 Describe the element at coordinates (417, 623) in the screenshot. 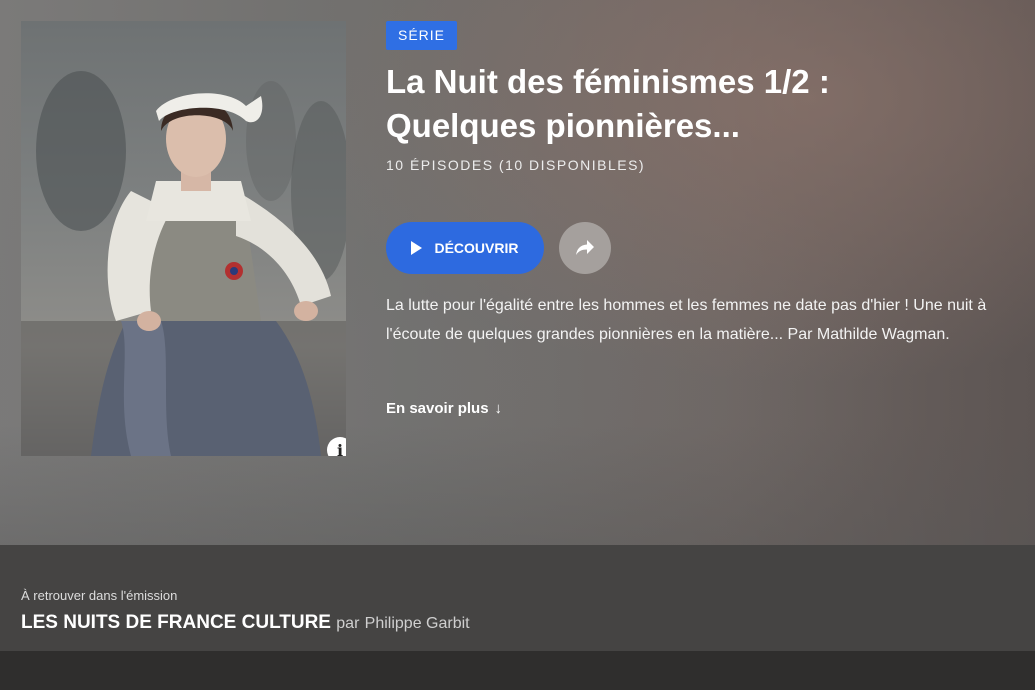

I see `show-host-link: Philippe Garbit` at that location.